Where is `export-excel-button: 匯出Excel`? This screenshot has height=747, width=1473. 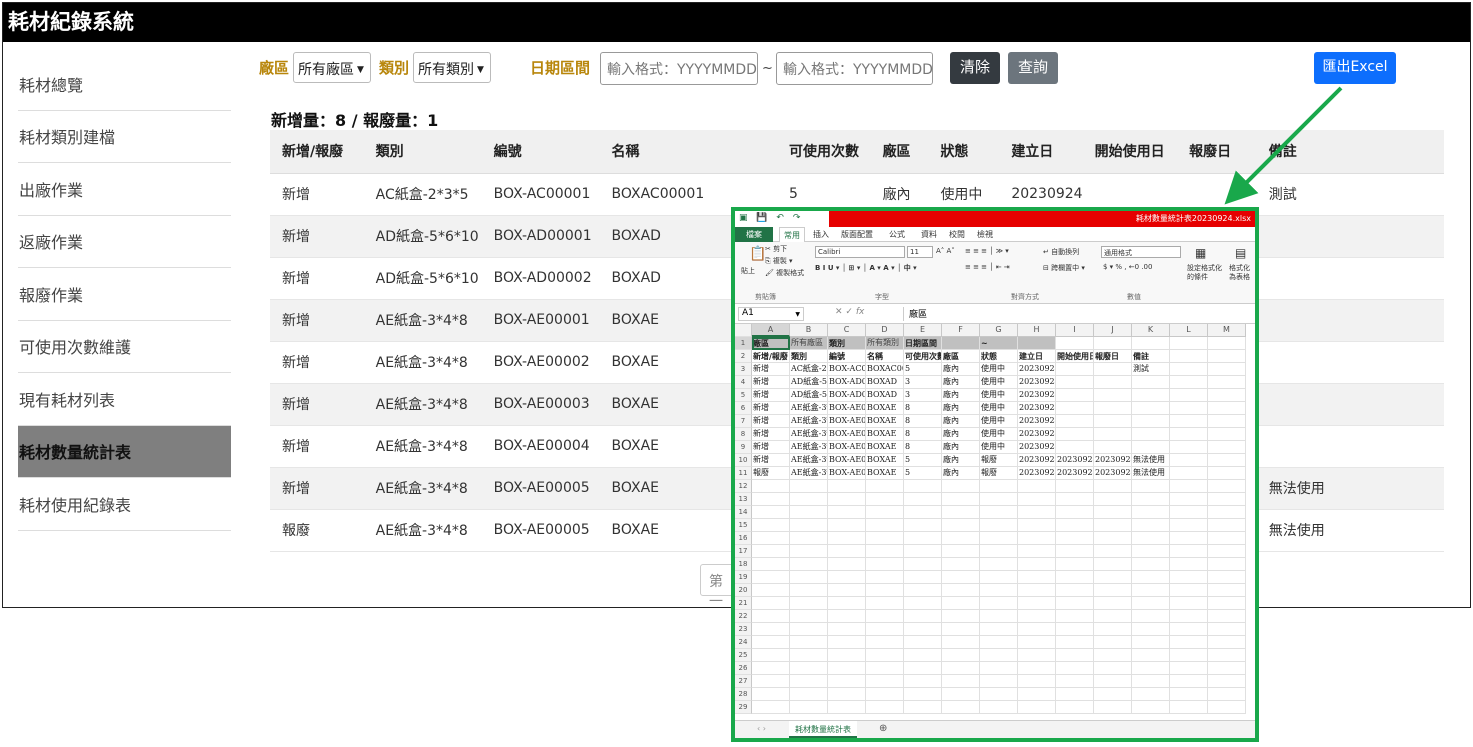
export-excel-button: 匯出Excel is located at coordinates (1355, 68).